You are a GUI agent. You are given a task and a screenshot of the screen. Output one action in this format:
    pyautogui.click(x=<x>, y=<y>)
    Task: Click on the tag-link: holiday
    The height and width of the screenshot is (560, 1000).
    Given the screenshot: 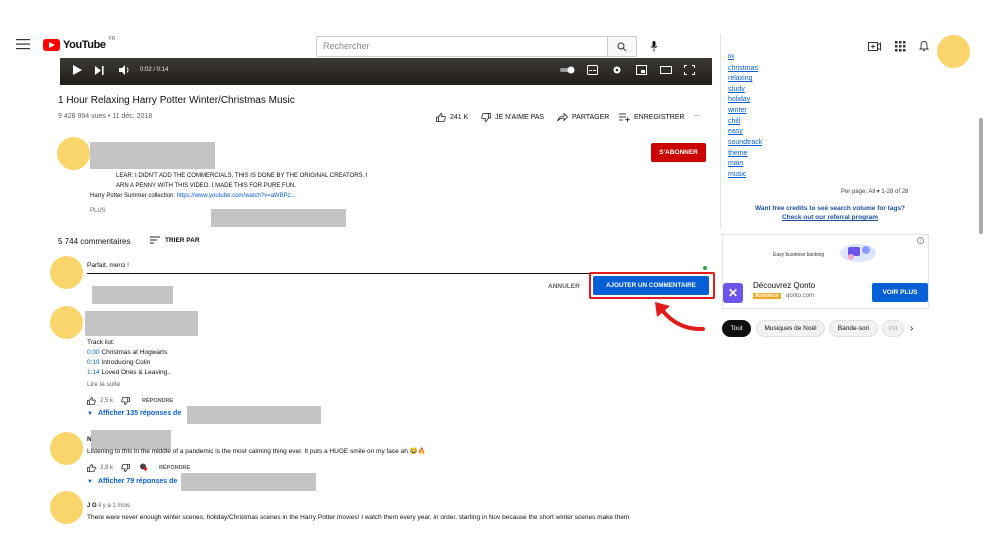 What is the action you would take?
    pyautogui.click(x=739, y=99)
    